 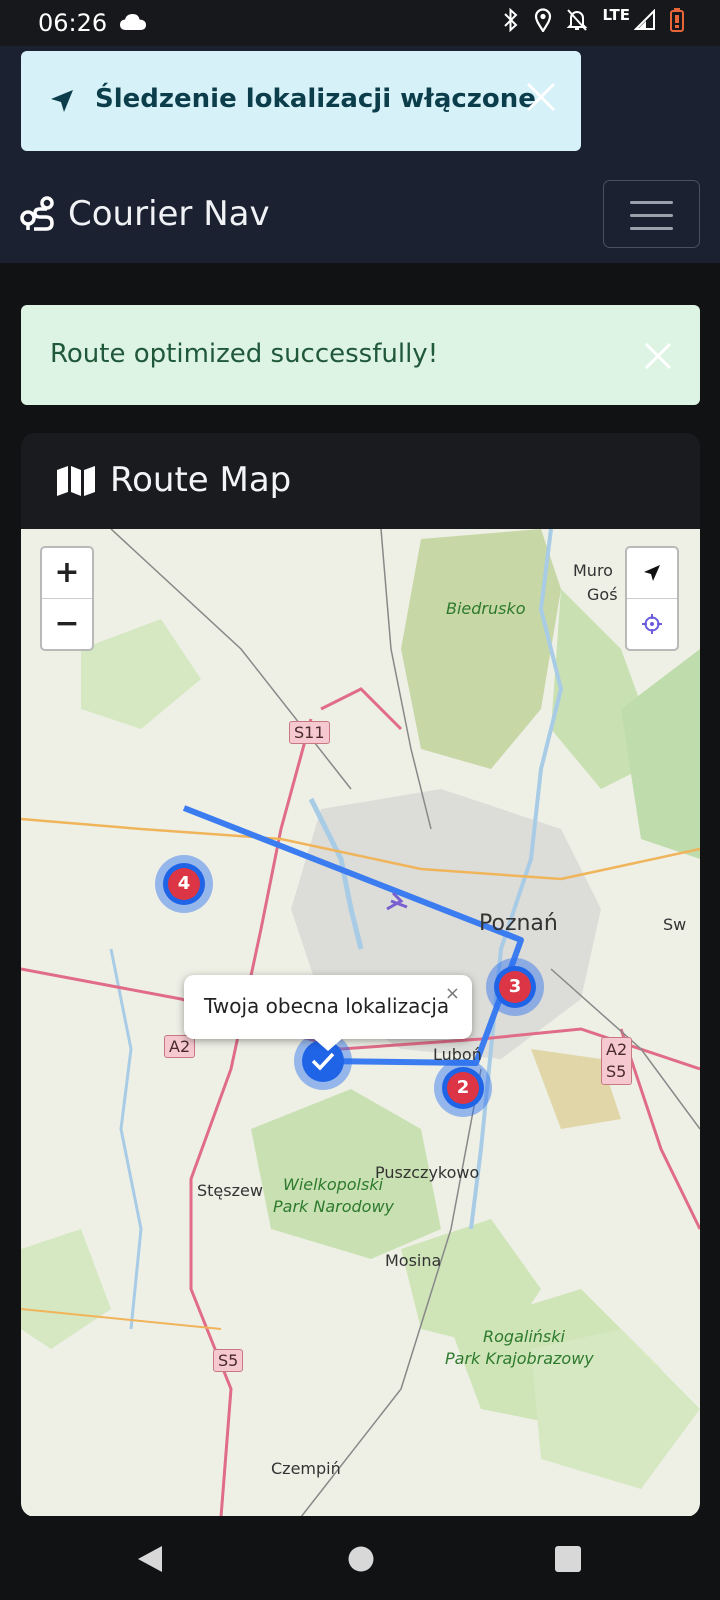 I want to click on locate-button, so click(x=652, y=573).